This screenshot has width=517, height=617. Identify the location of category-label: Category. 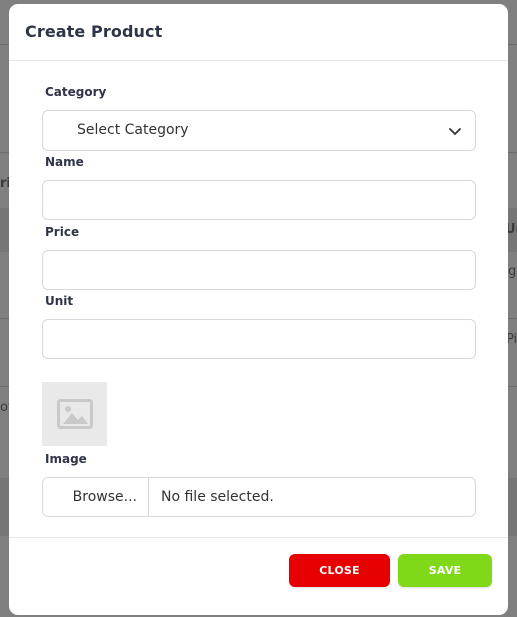
(76, 92).